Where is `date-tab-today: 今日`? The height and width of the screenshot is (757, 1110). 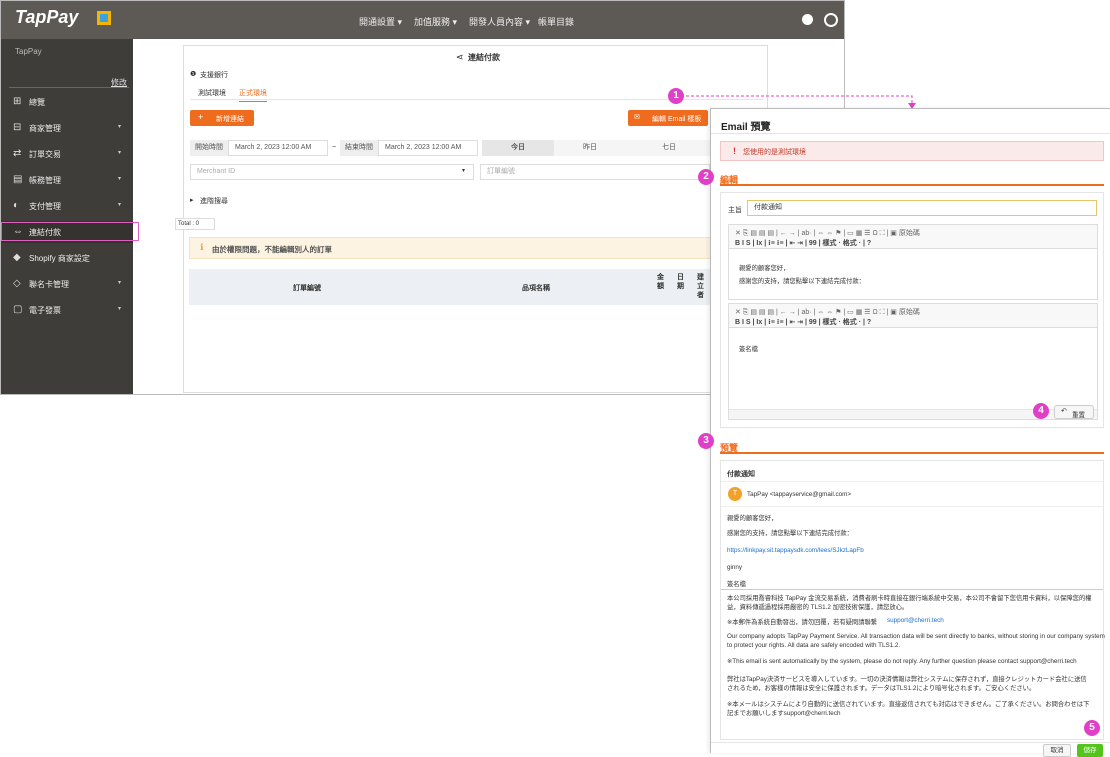 date-tab-today: 今日 is located at coordinates (518, 148).